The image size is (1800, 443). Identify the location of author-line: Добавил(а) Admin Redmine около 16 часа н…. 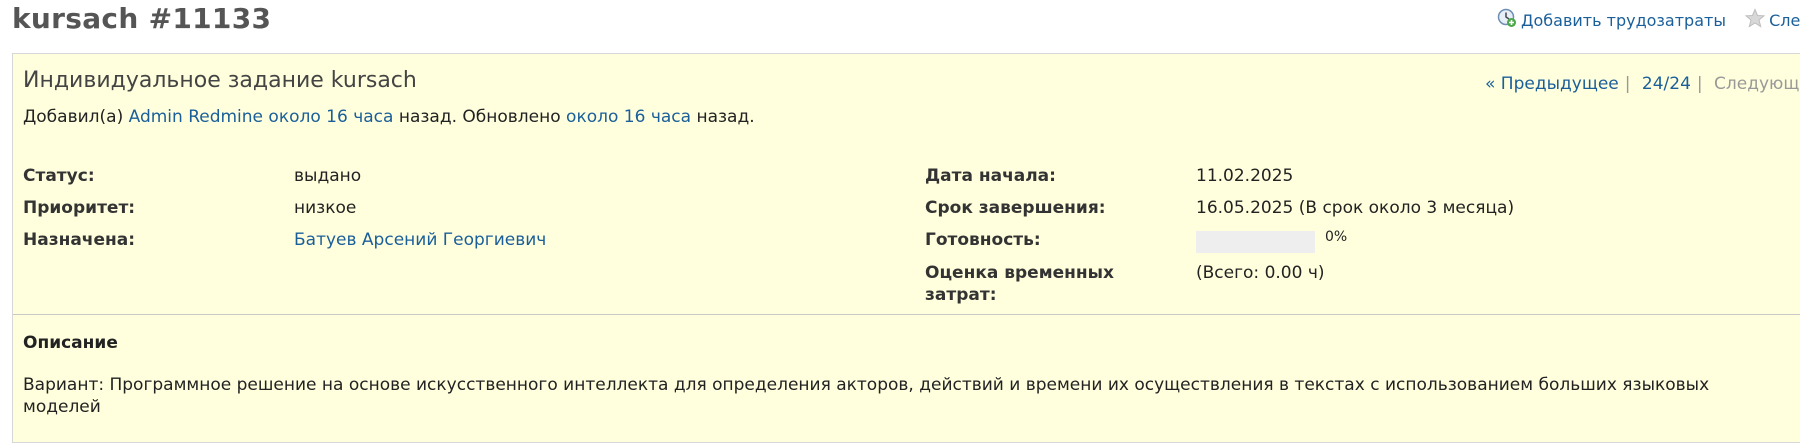
(389, 117).